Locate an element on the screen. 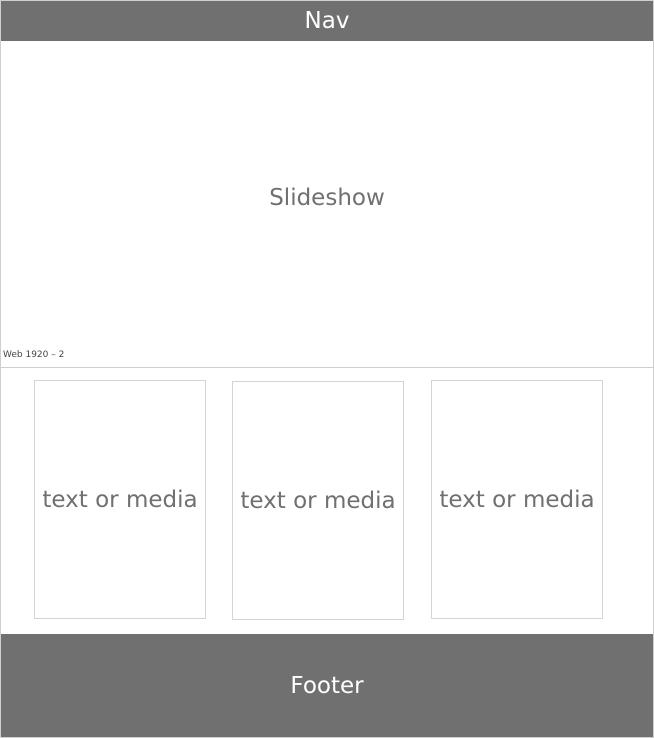 The image size is (654, 738). footer-bar: Footer is located at coordinates (327, 685).